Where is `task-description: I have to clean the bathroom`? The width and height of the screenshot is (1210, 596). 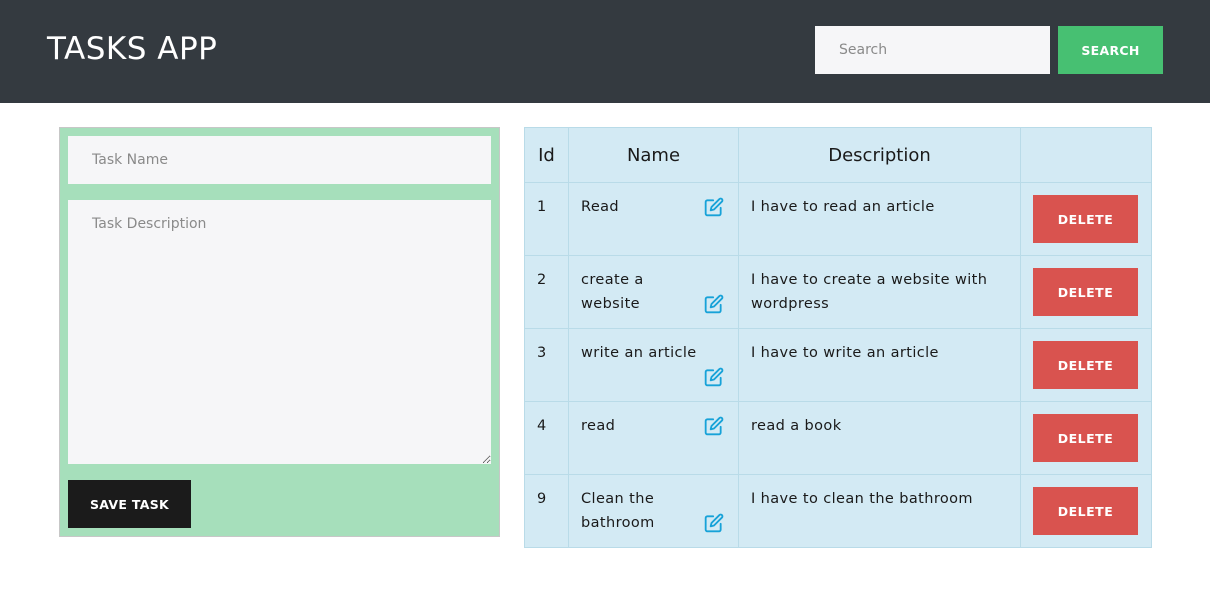
task-description: I have to clean the bathroom is located at coordinates (879, 511).